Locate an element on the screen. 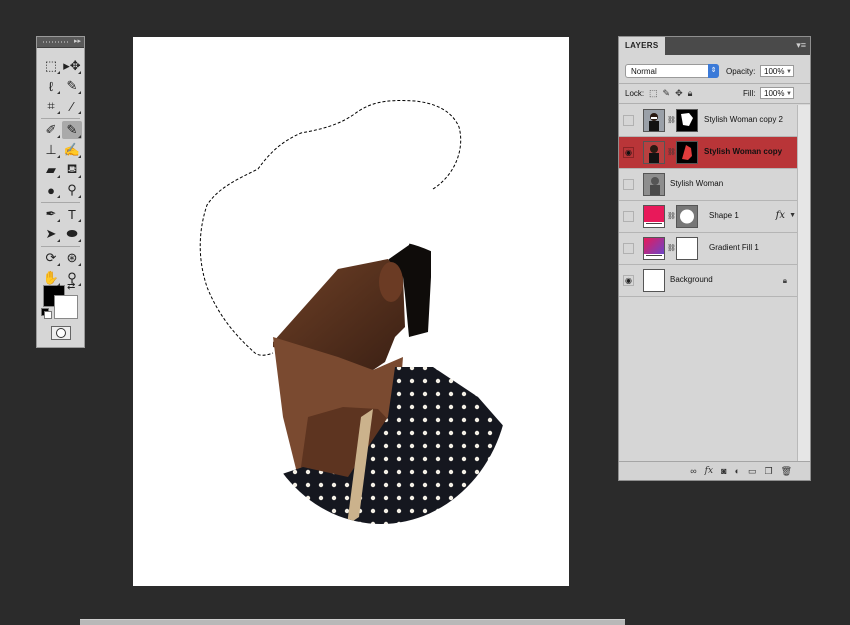 The width and height of the screenshot is (850, 625). gradient-fill-thumbnail is located at coordinates (654, 248).